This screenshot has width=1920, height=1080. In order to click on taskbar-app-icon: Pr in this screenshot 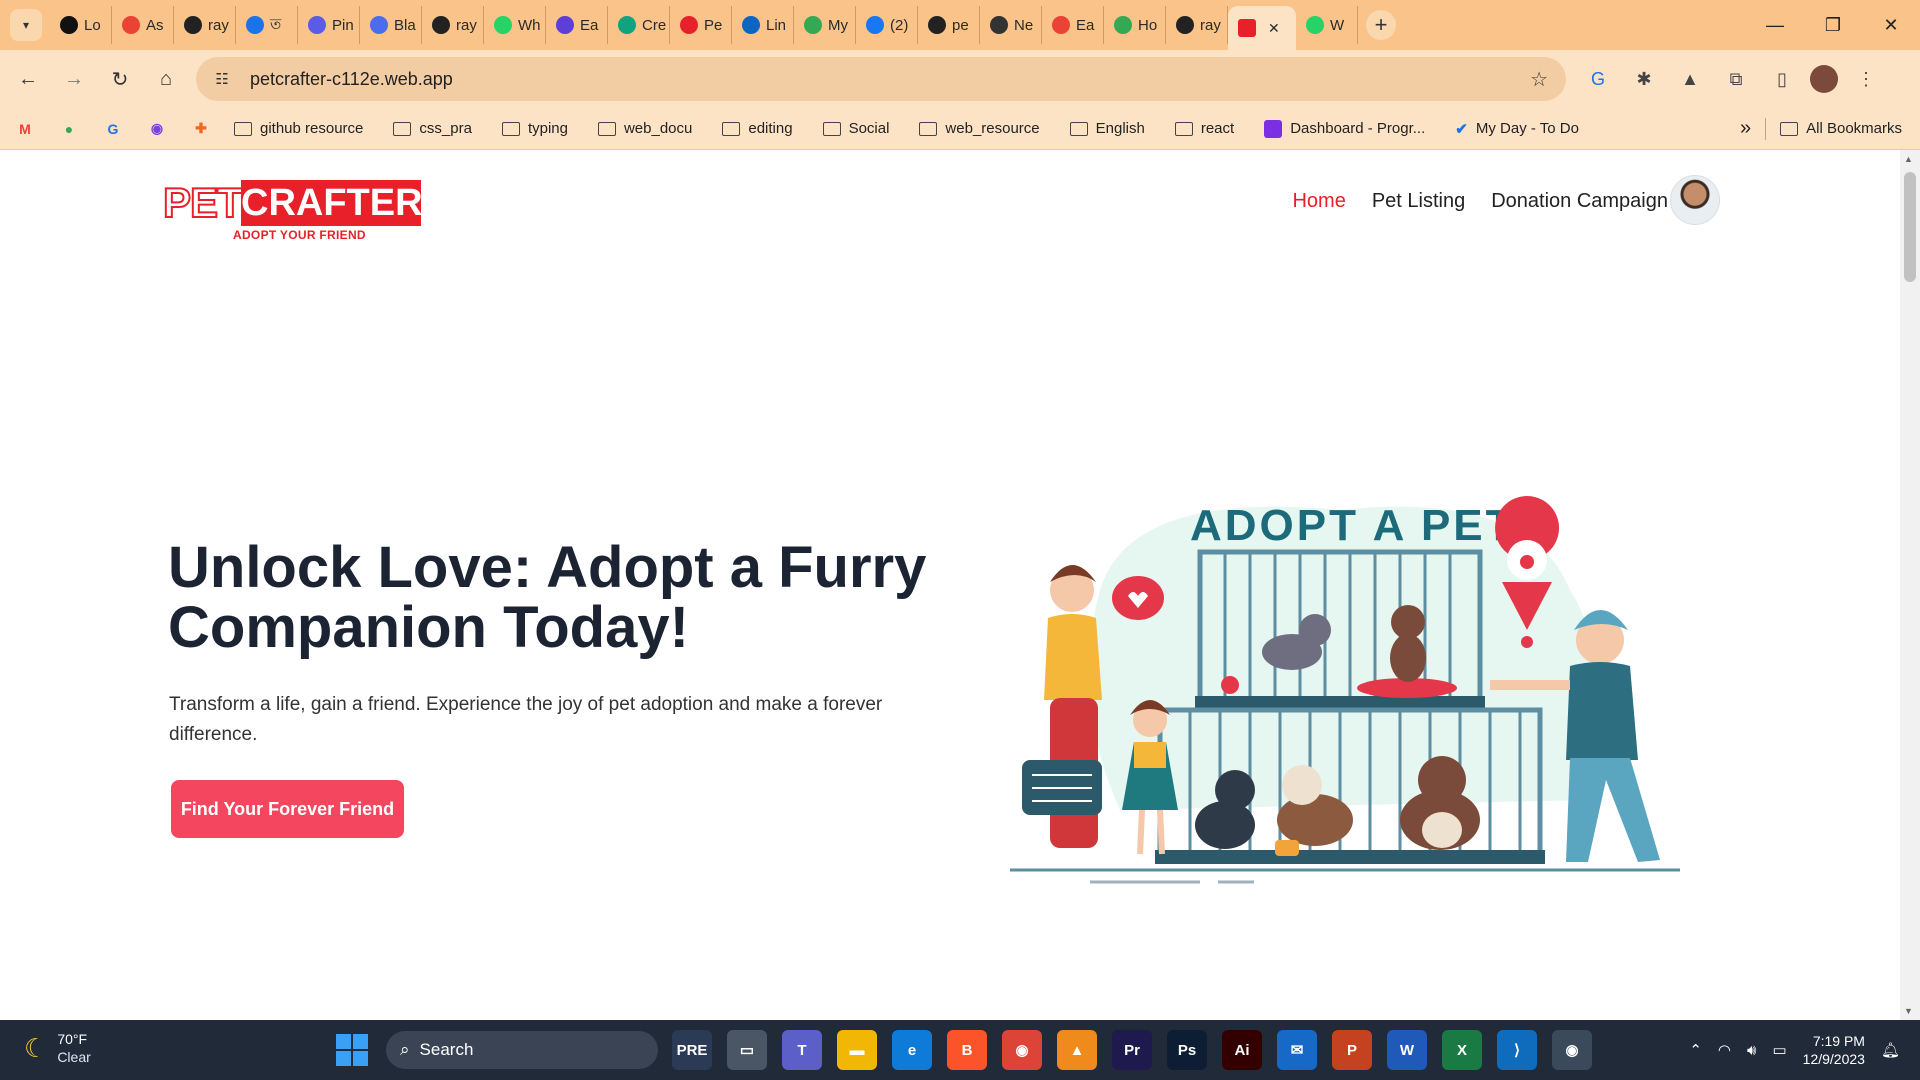, I will do `click(1132, 1050)`.